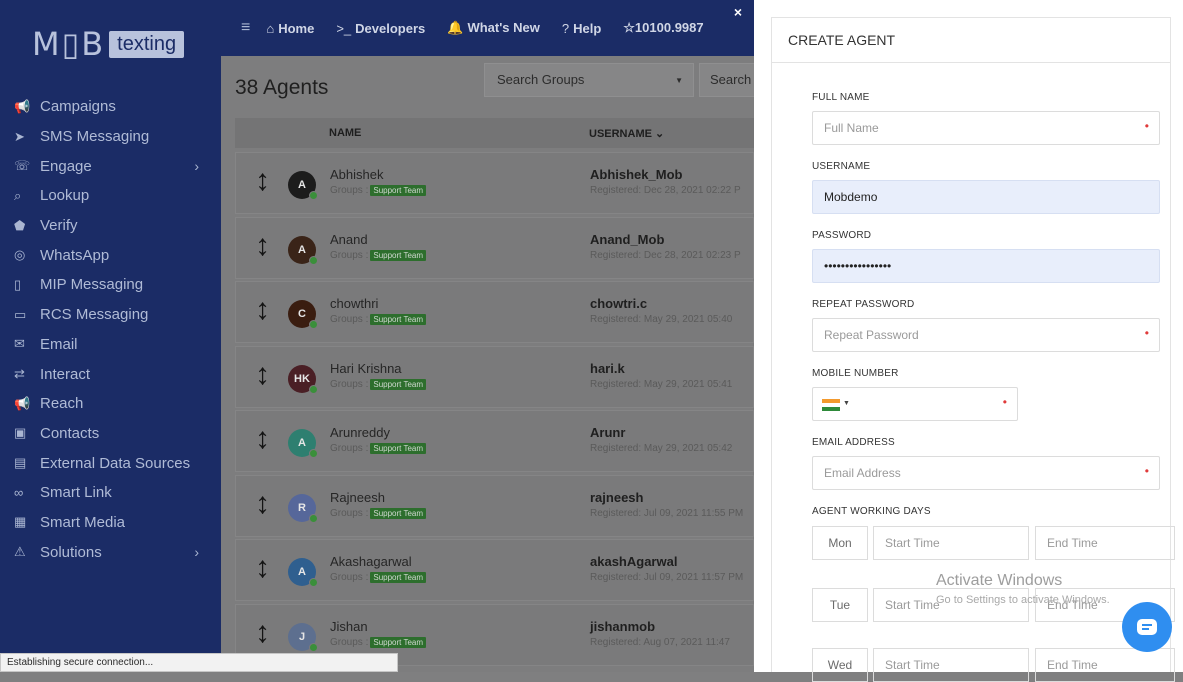 This screenshot has width=1183, height=682. What do you see at coordinates (110, 404) in the screenshot?
I see `sidebar-item-reach: 📢 Reach` at bounding box center [110, 404].